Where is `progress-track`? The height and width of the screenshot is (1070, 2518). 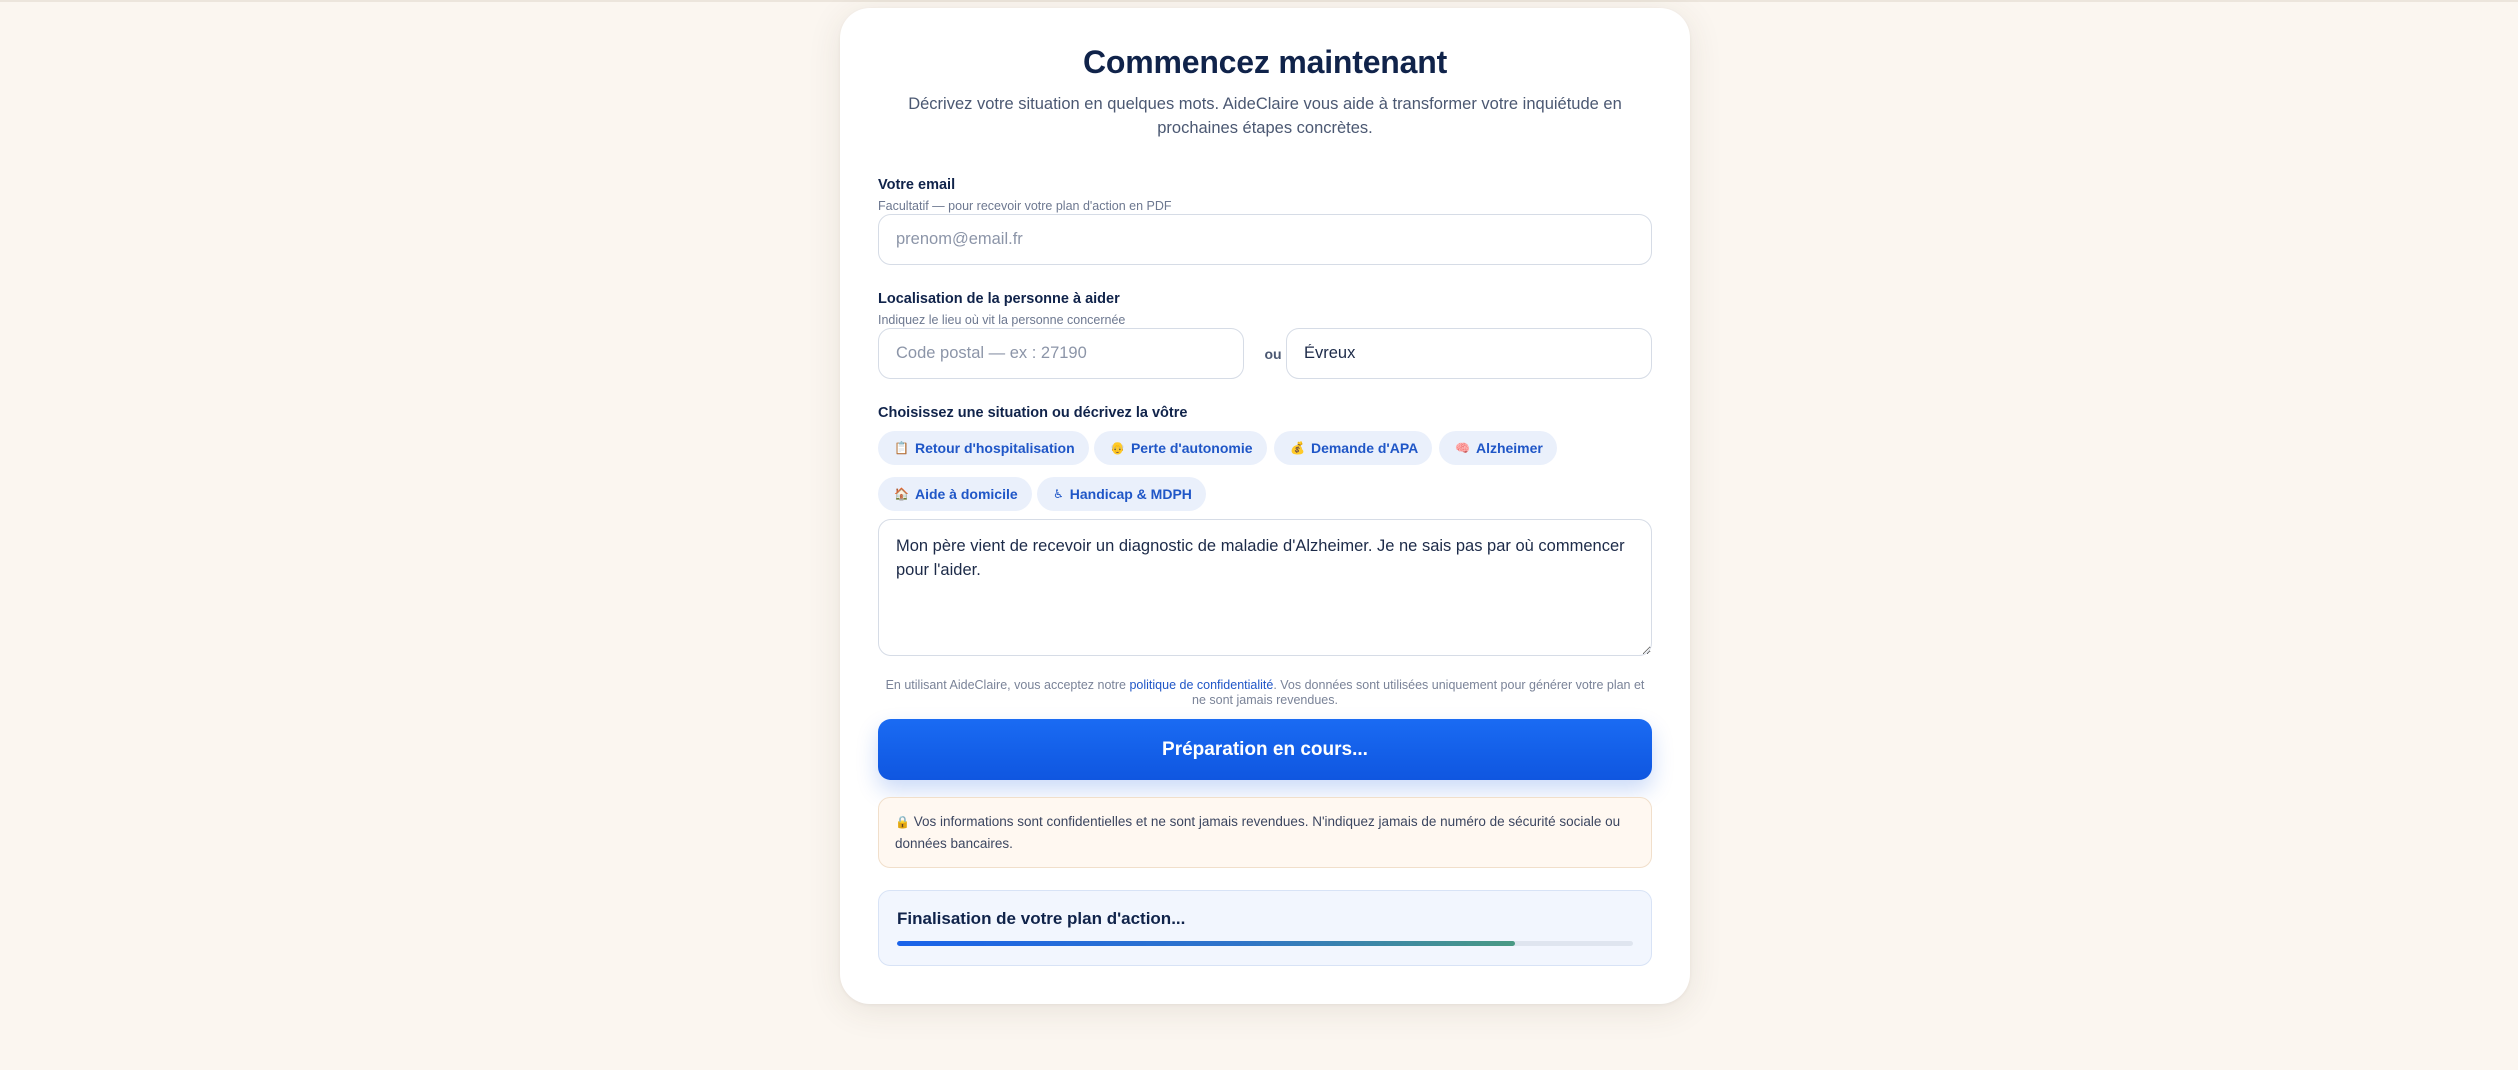
progress-track is located at coordinates (1265, 943).